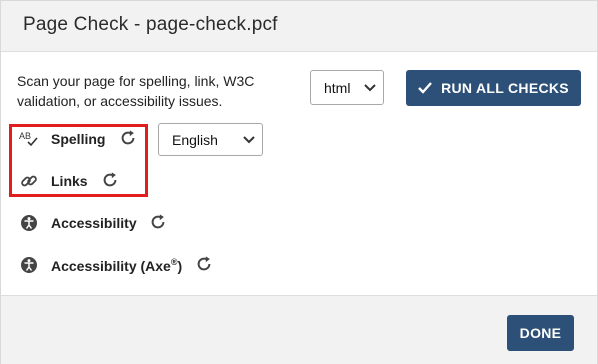  I want to click on check-label-accessibility: Accessibility, so click(94, 223).